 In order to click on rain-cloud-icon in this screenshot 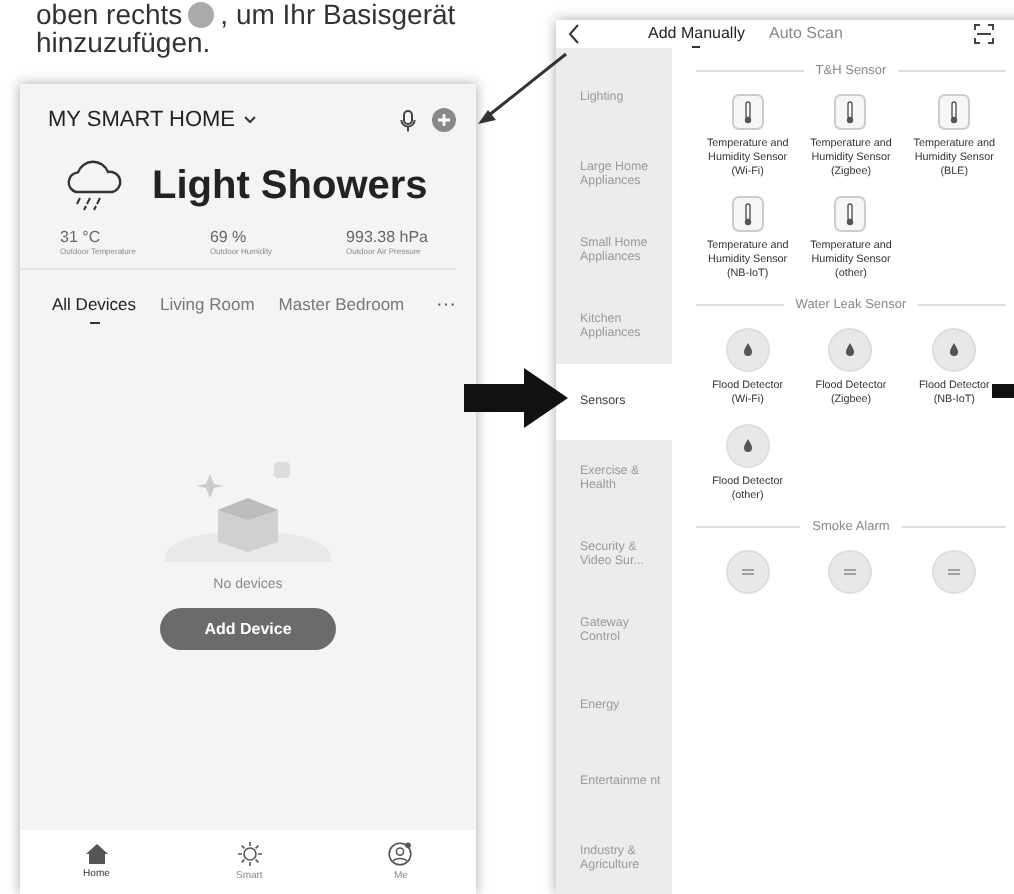, I will do `click(94, 186)`.